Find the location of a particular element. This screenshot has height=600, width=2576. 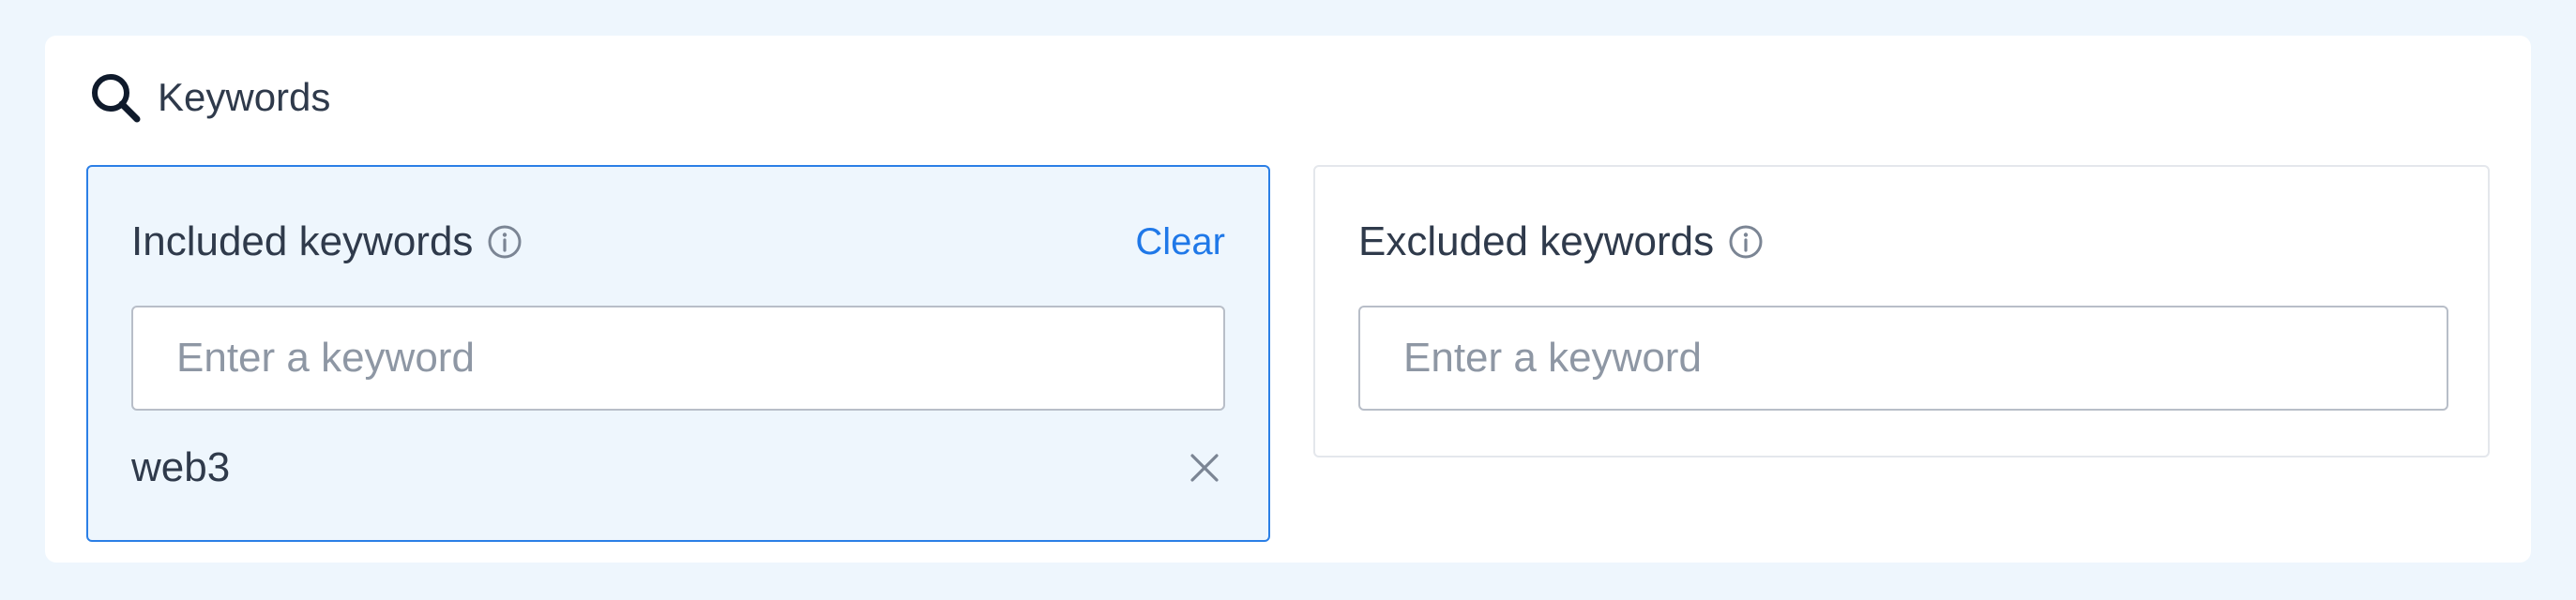

included-keywords-header: Included keywords Clear is located at coordinates (678, 242).